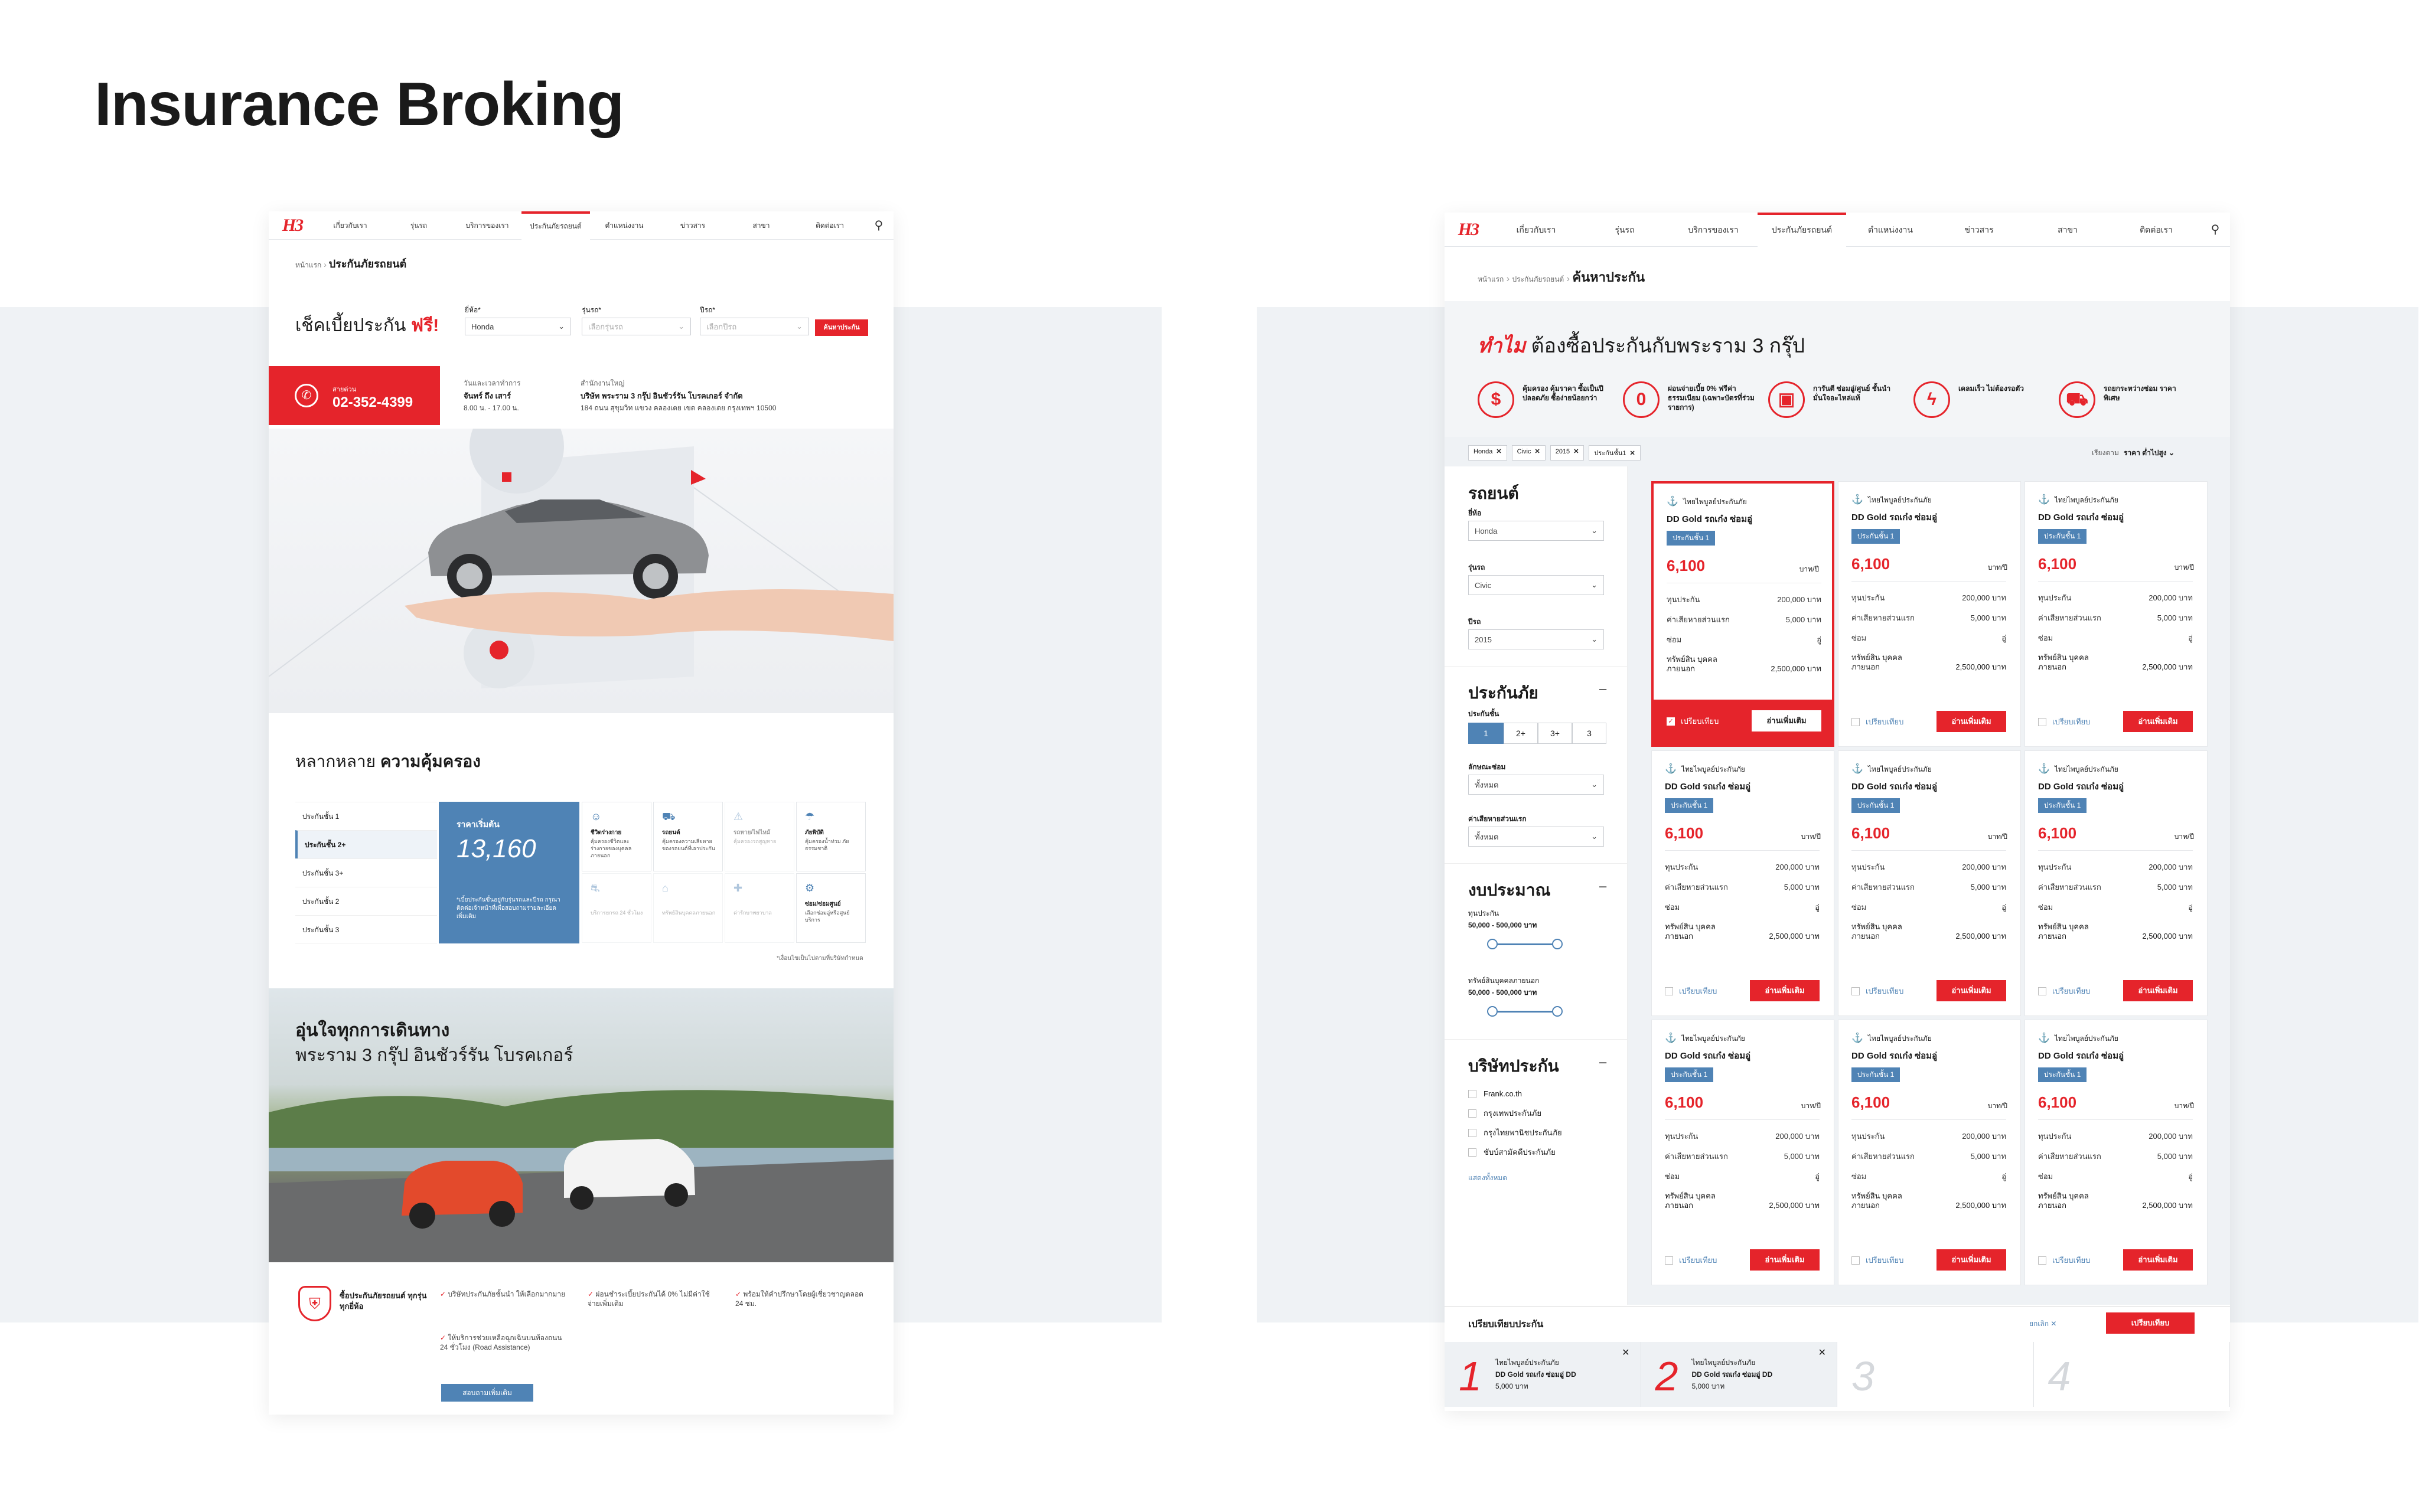 The image size is (2419, 1512). What do you see at coordinates (1515, 1132) in the screenshot?
I see `company-checkbox: กรุงไทยพานิชประกันภัย` at bounding box center [1515, 1132].